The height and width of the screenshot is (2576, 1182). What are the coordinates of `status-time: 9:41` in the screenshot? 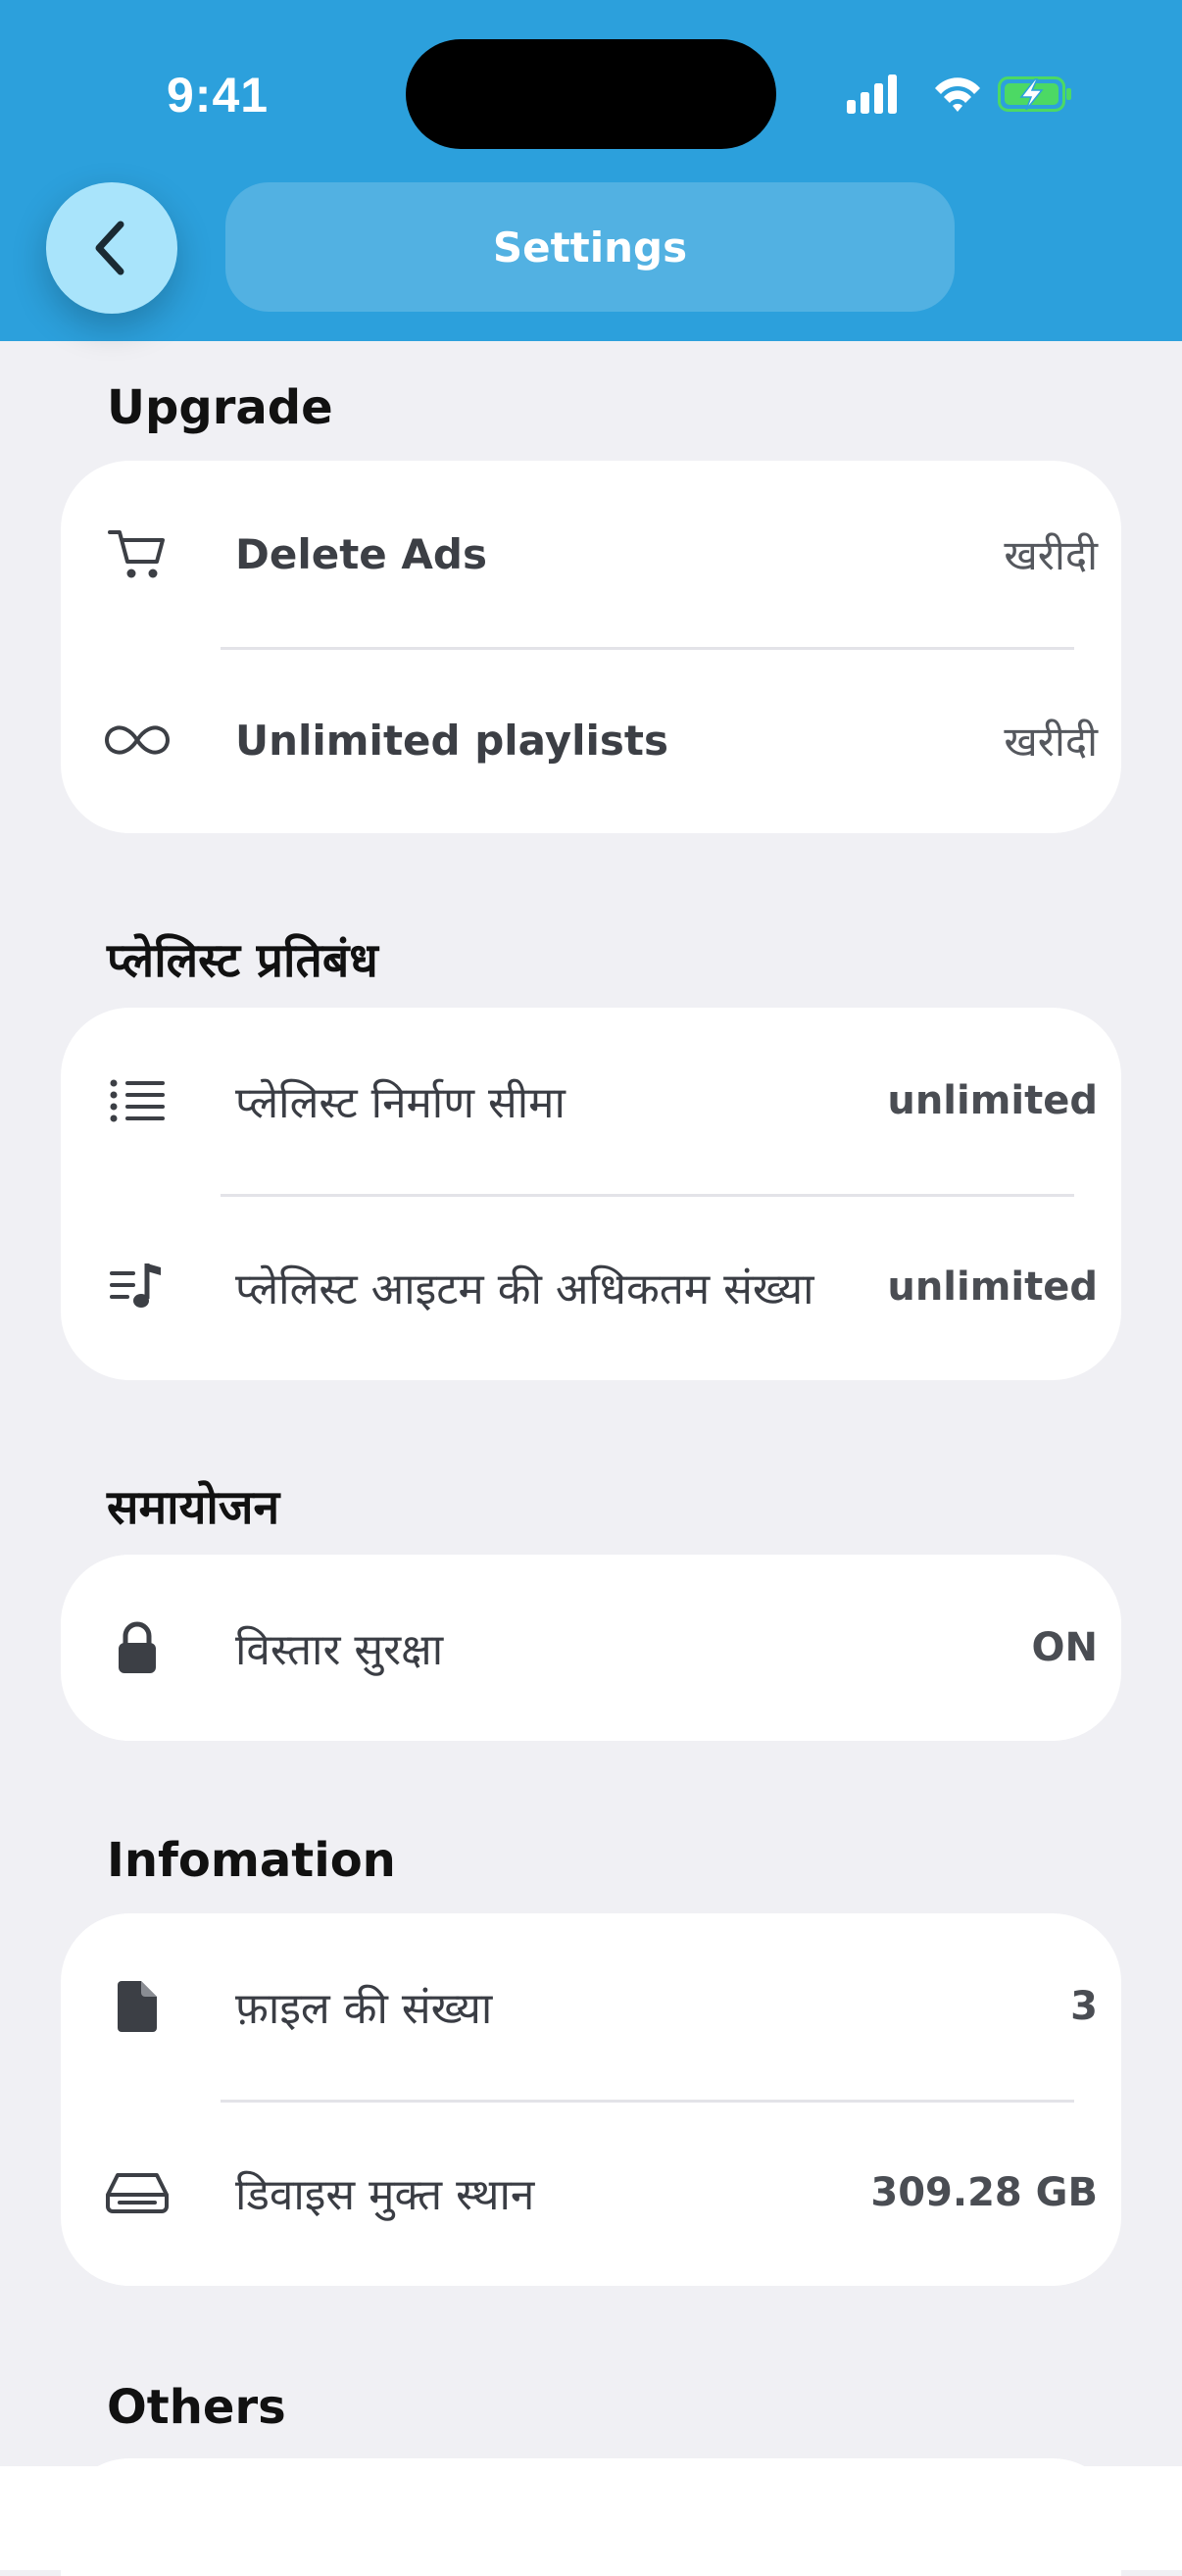 It's located at (218, 95).